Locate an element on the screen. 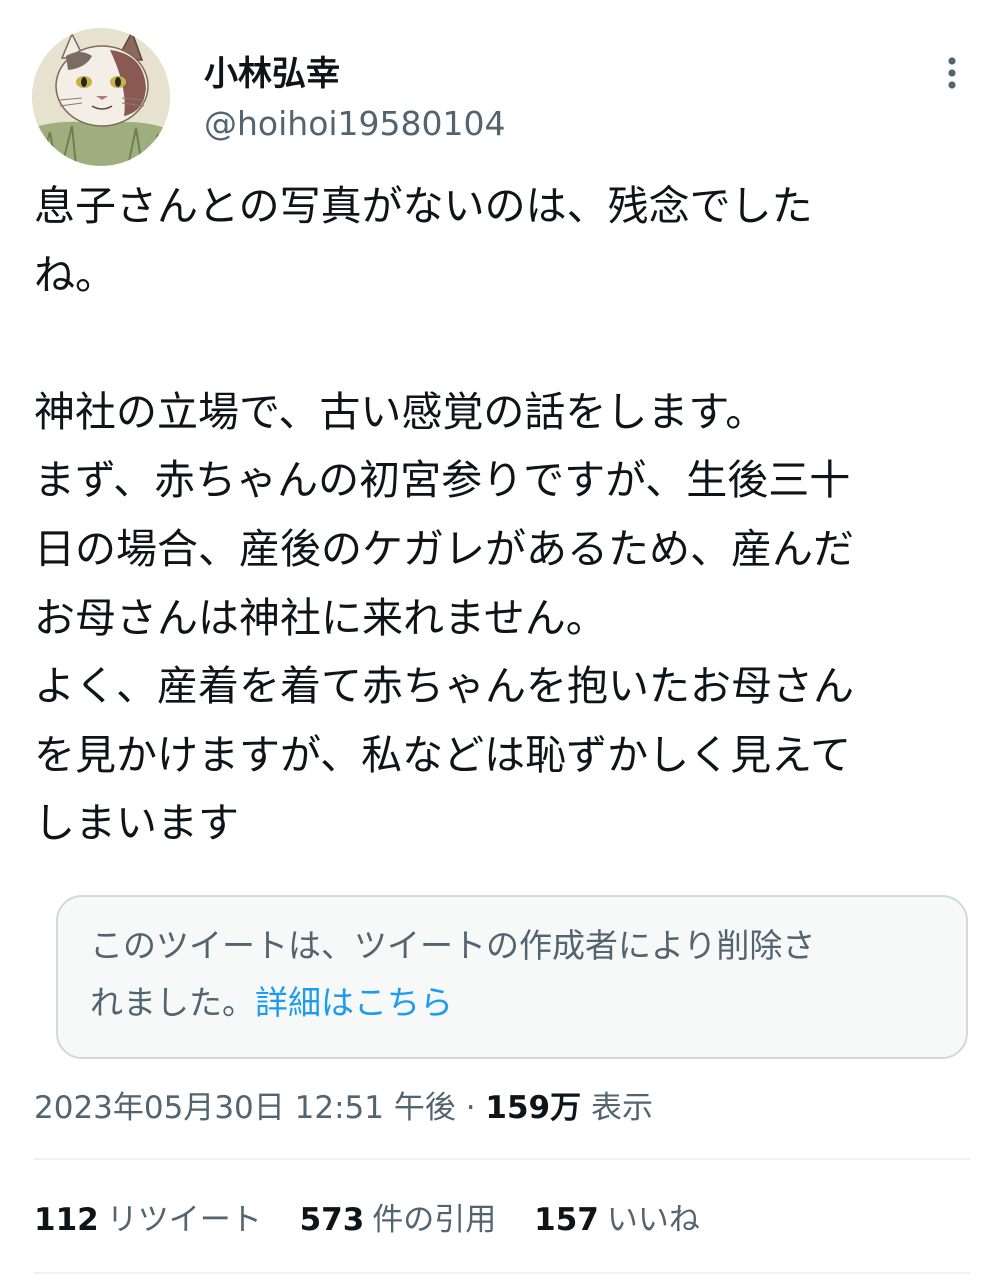  tweet-meta: 2023年05月30日 12:51 午後 · 159万 表示 is located at coordinates (343, 1108).